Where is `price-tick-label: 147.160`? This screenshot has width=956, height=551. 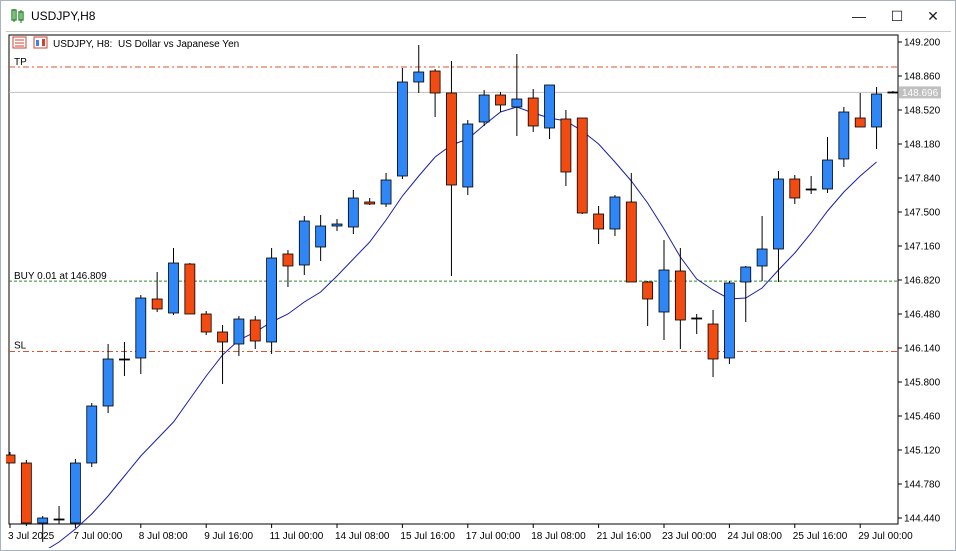 price-tick-label: 147.160 is located at coordinates (922, 247).